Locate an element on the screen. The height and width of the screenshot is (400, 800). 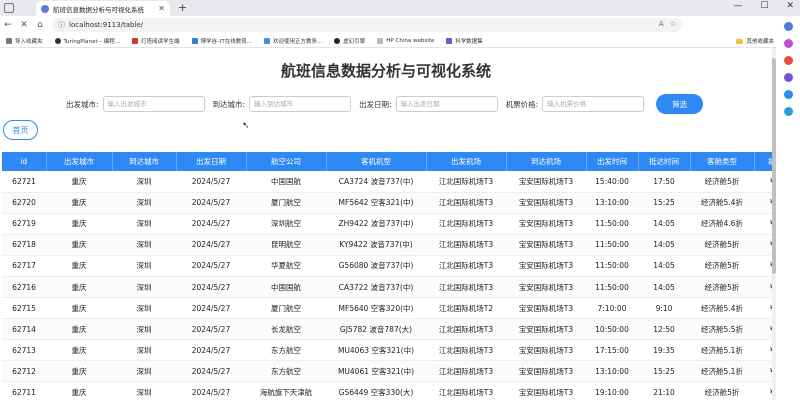
table-cell: 中国国航 is located at coordinates (286, 287).